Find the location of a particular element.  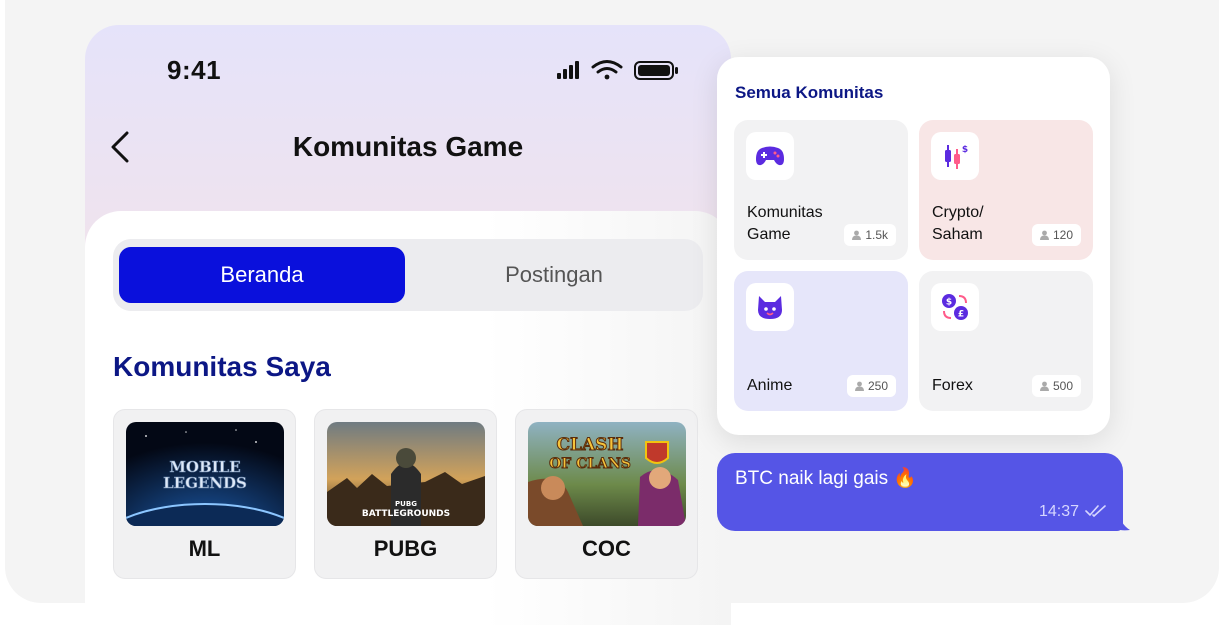

pubg-logo-text: PUBG is located at coordinates (406, 504).